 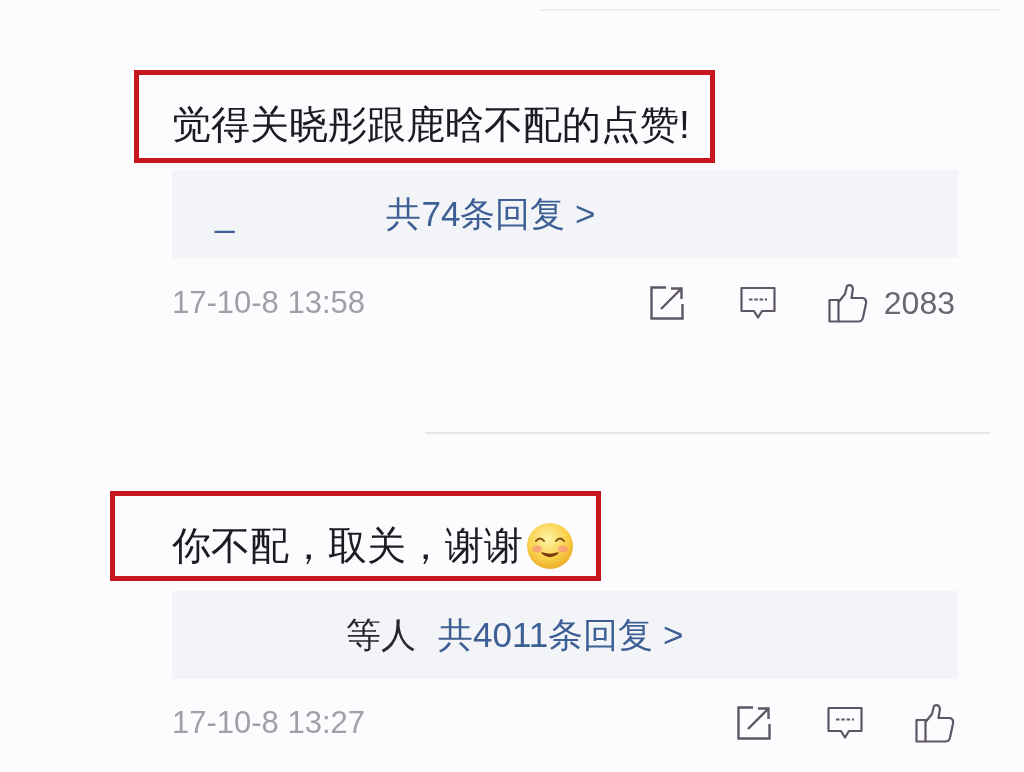 I want to click on comment-time: 17-10-8 13:27, so click(x=269, y=722).